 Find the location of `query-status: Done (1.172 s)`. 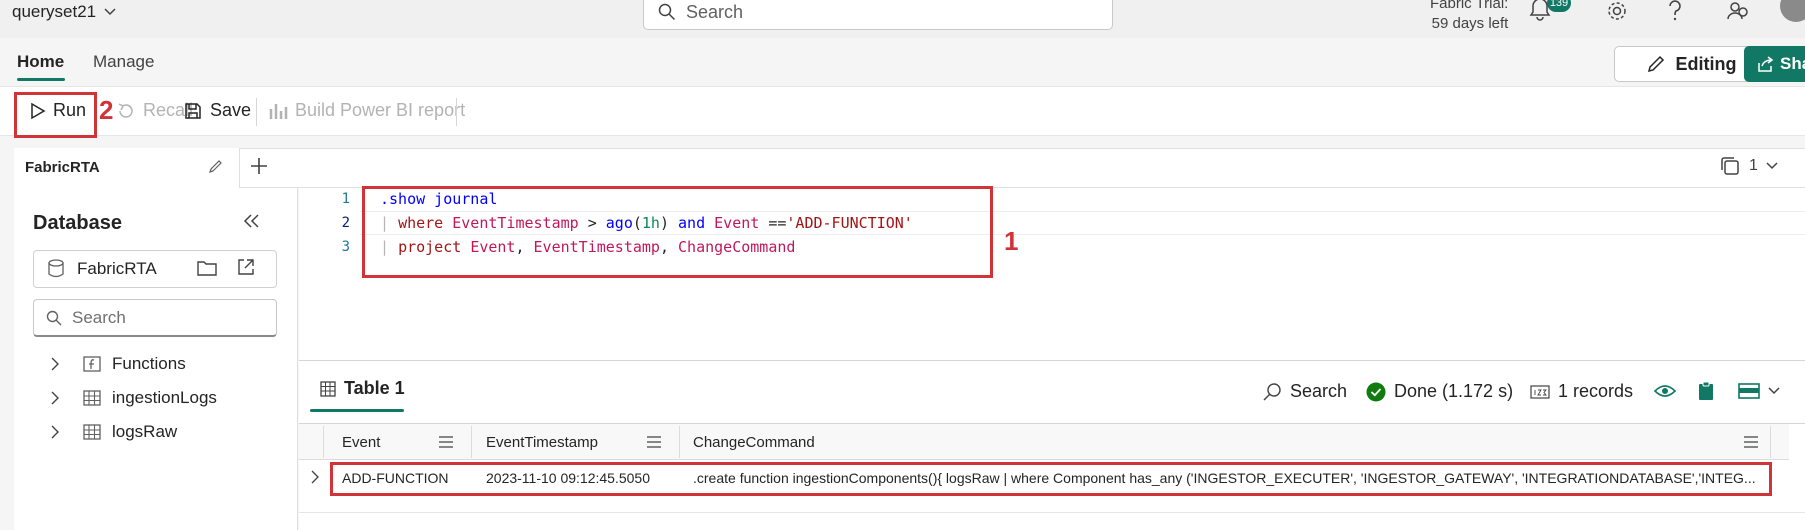

query-status: Done (1.172 s) is located at coordinates (1439, 391).